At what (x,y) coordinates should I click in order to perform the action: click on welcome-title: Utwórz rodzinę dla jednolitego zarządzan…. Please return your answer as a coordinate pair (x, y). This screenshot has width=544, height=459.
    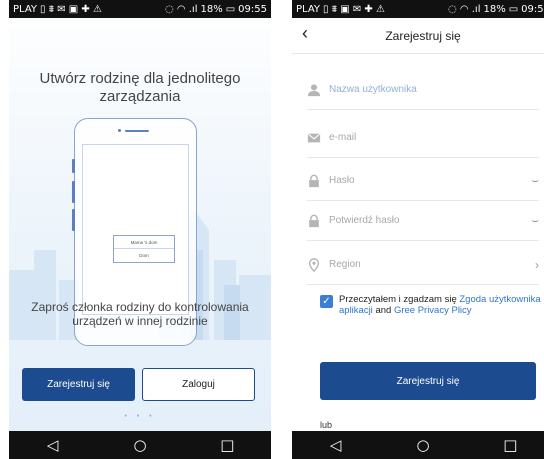
    Looking at the image, I should click on (140, 87).